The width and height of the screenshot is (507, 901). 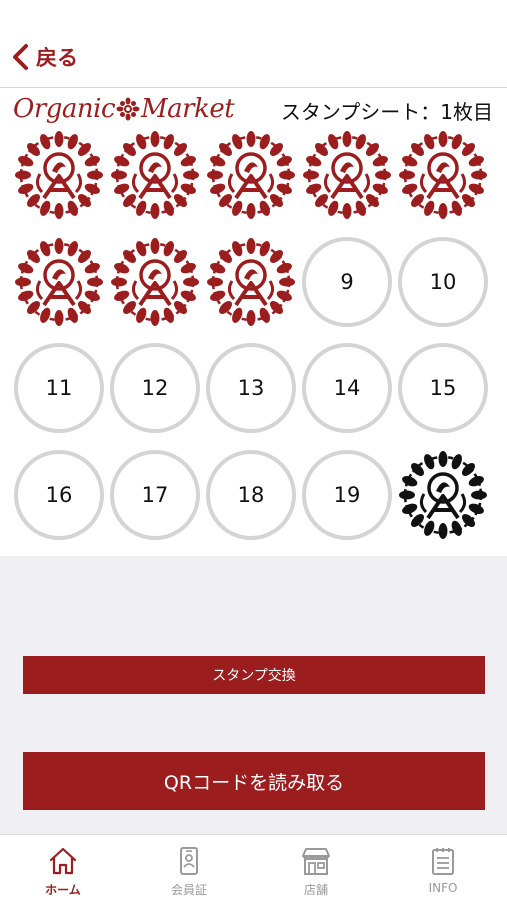 I want to click on stamp-slot-circle: 15, so click(x=443, y=388).